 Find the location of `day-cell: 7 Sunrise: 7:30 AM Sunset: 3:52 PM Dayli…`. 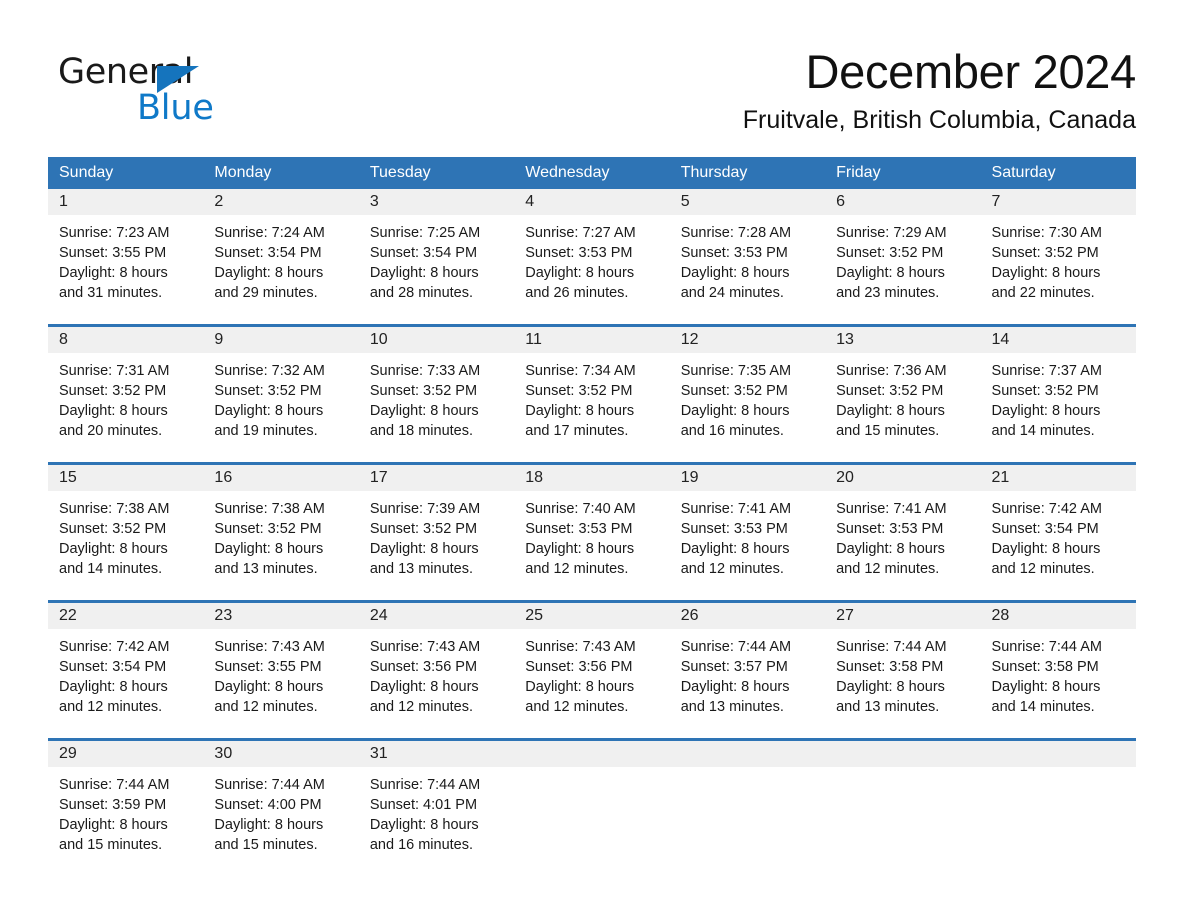

day-cell: 7 Sunrise: 7:30 AM Sunset: 3:52 PM Dayli… is located at coordinates (1058, 251).